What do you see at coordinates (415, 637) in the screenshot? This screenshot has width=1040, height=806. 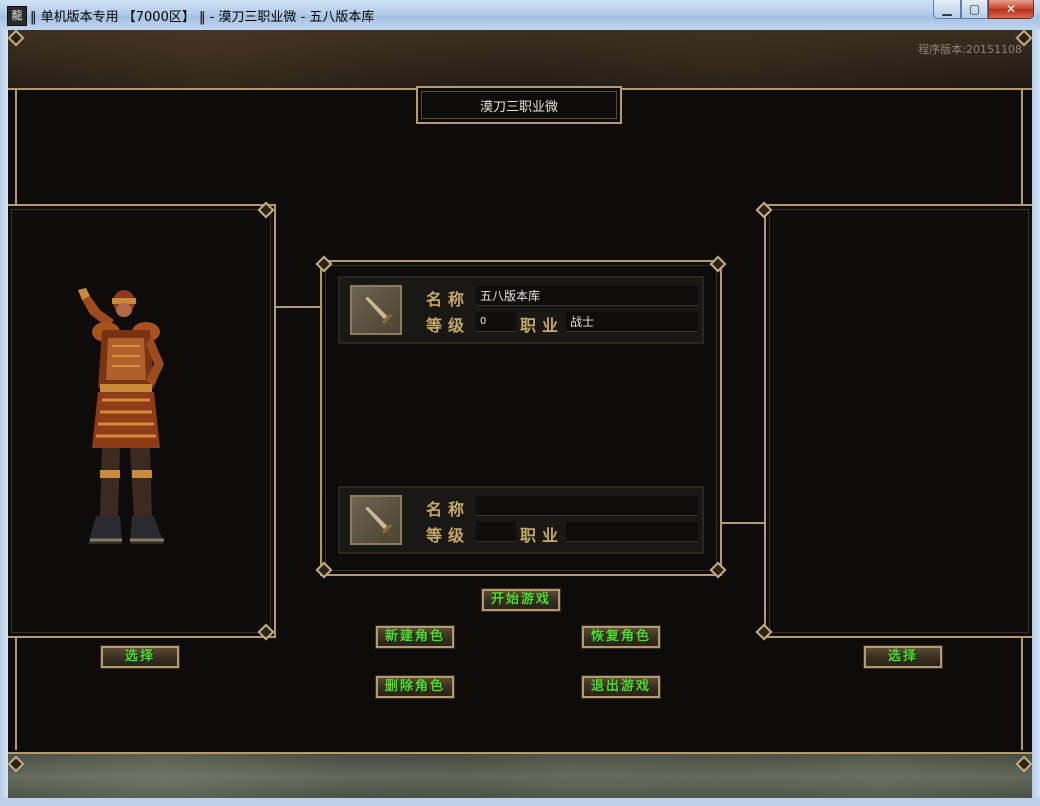 I see `new-character-button: 新建角色` at bounding box center [415, 637].